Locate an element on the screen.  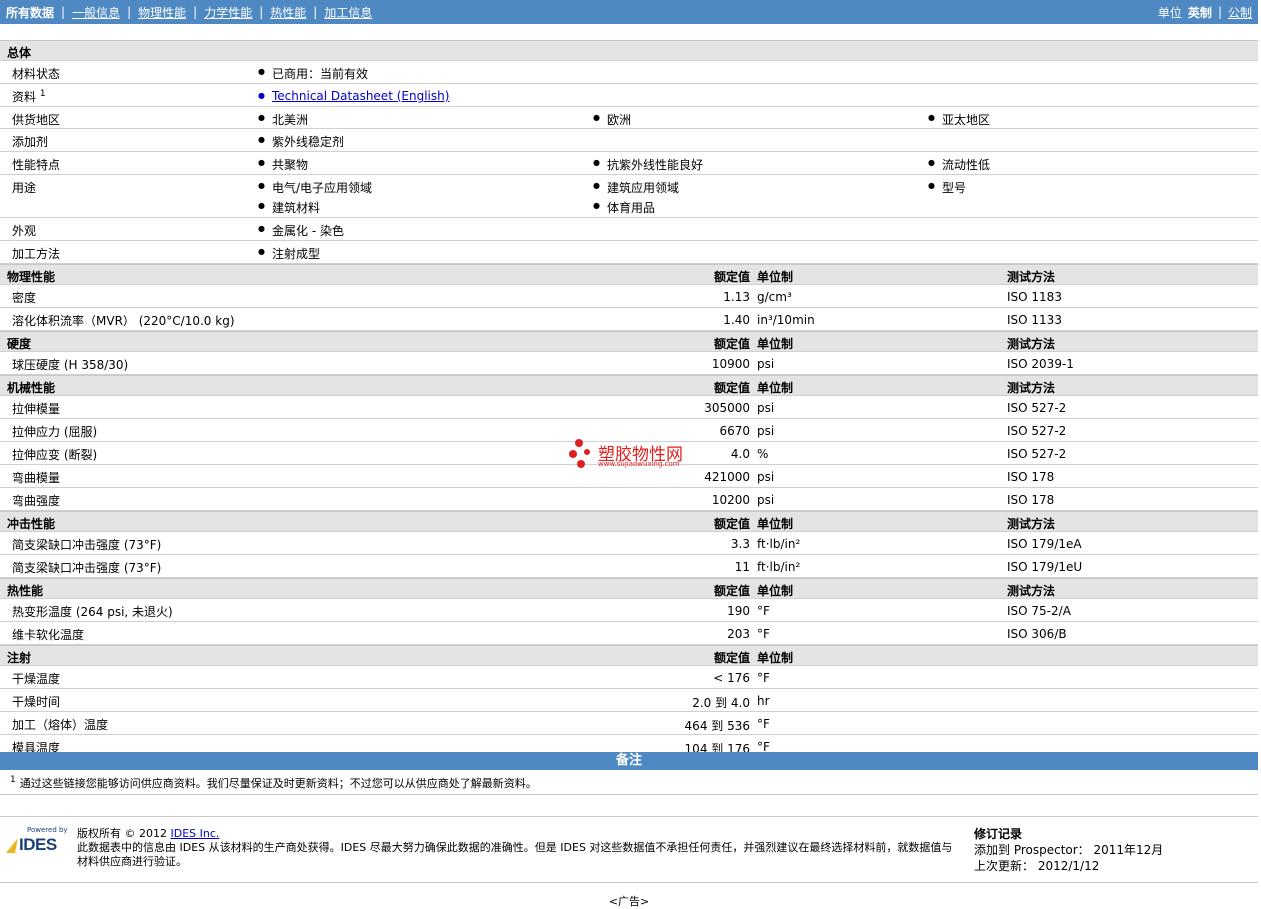
property-label: 热变形温度 (264 psi, 未退火) is located at coordinates (92, 612).